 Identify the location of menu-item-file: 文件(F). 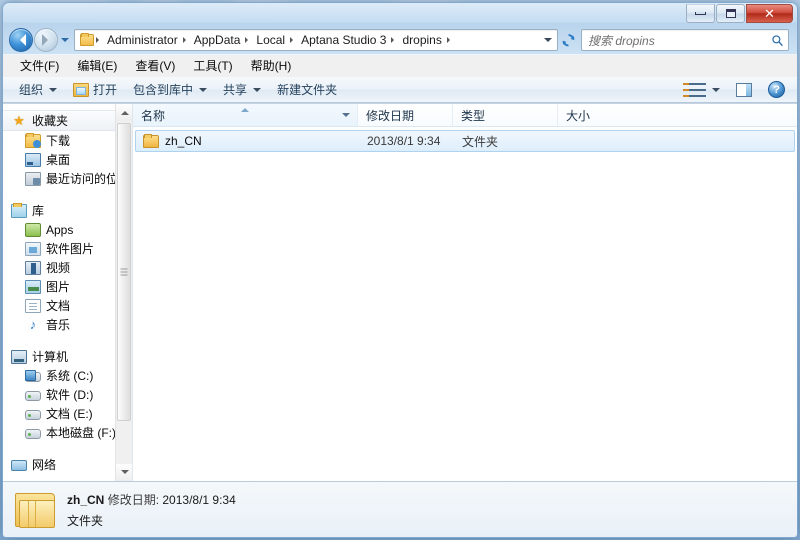
(39, 65).